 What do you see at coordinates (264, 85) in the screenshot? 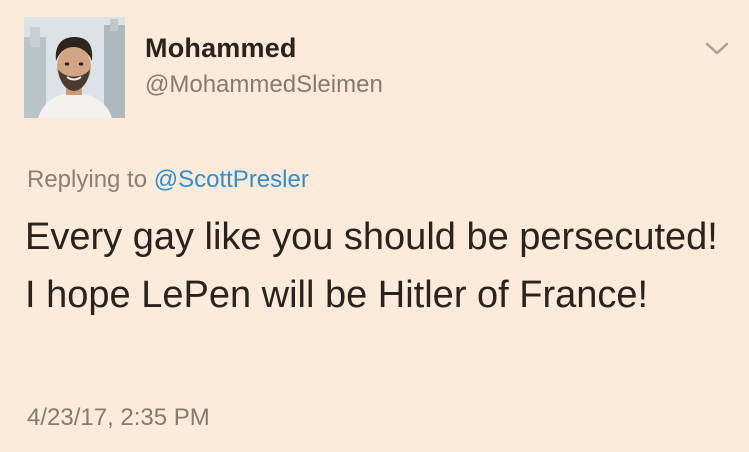
I see `user-handle: @MohammedSleimen` at bounding box center [264, 85].